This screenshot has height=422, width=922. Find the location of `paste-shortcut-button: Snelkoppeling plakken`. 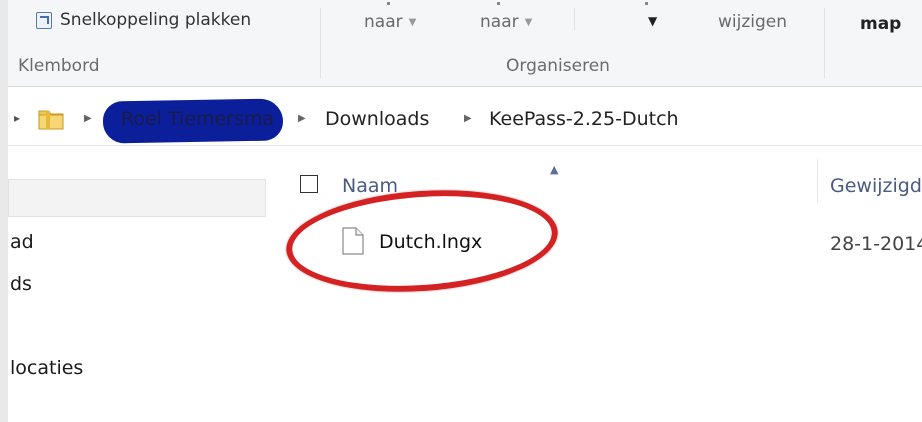

paste-shortcut-button: Snelkoppeling plakken is located at coordinates (143, 20).